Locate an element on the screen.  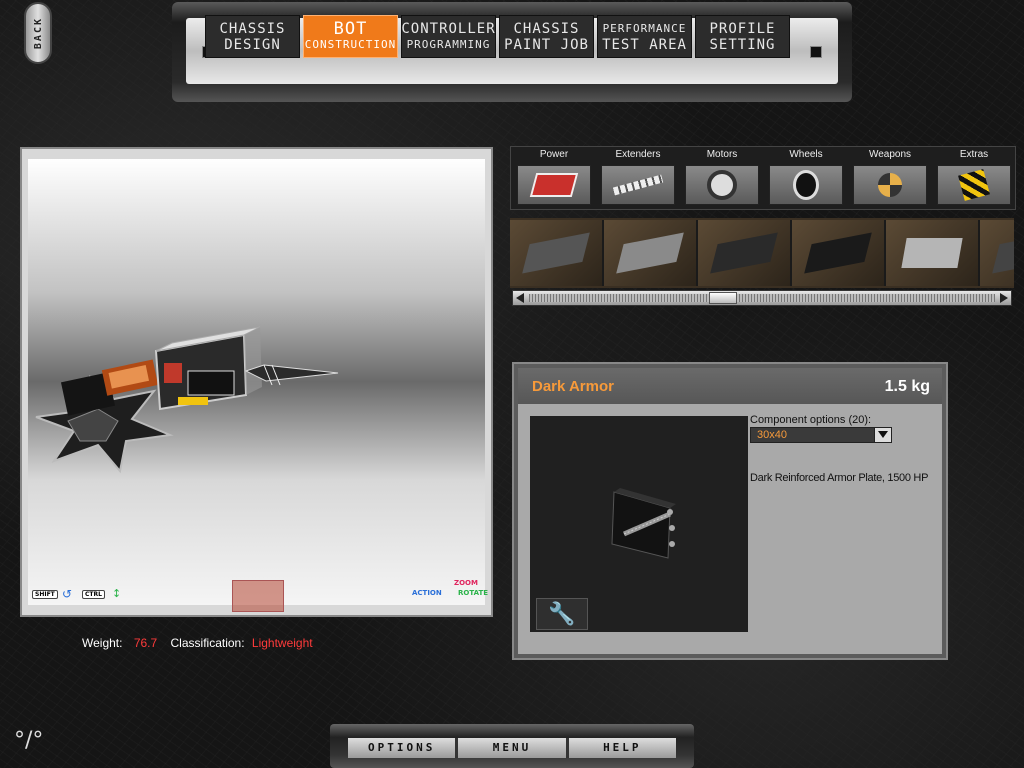
options-button: OPTIONS is located at coordinates (403, 748).